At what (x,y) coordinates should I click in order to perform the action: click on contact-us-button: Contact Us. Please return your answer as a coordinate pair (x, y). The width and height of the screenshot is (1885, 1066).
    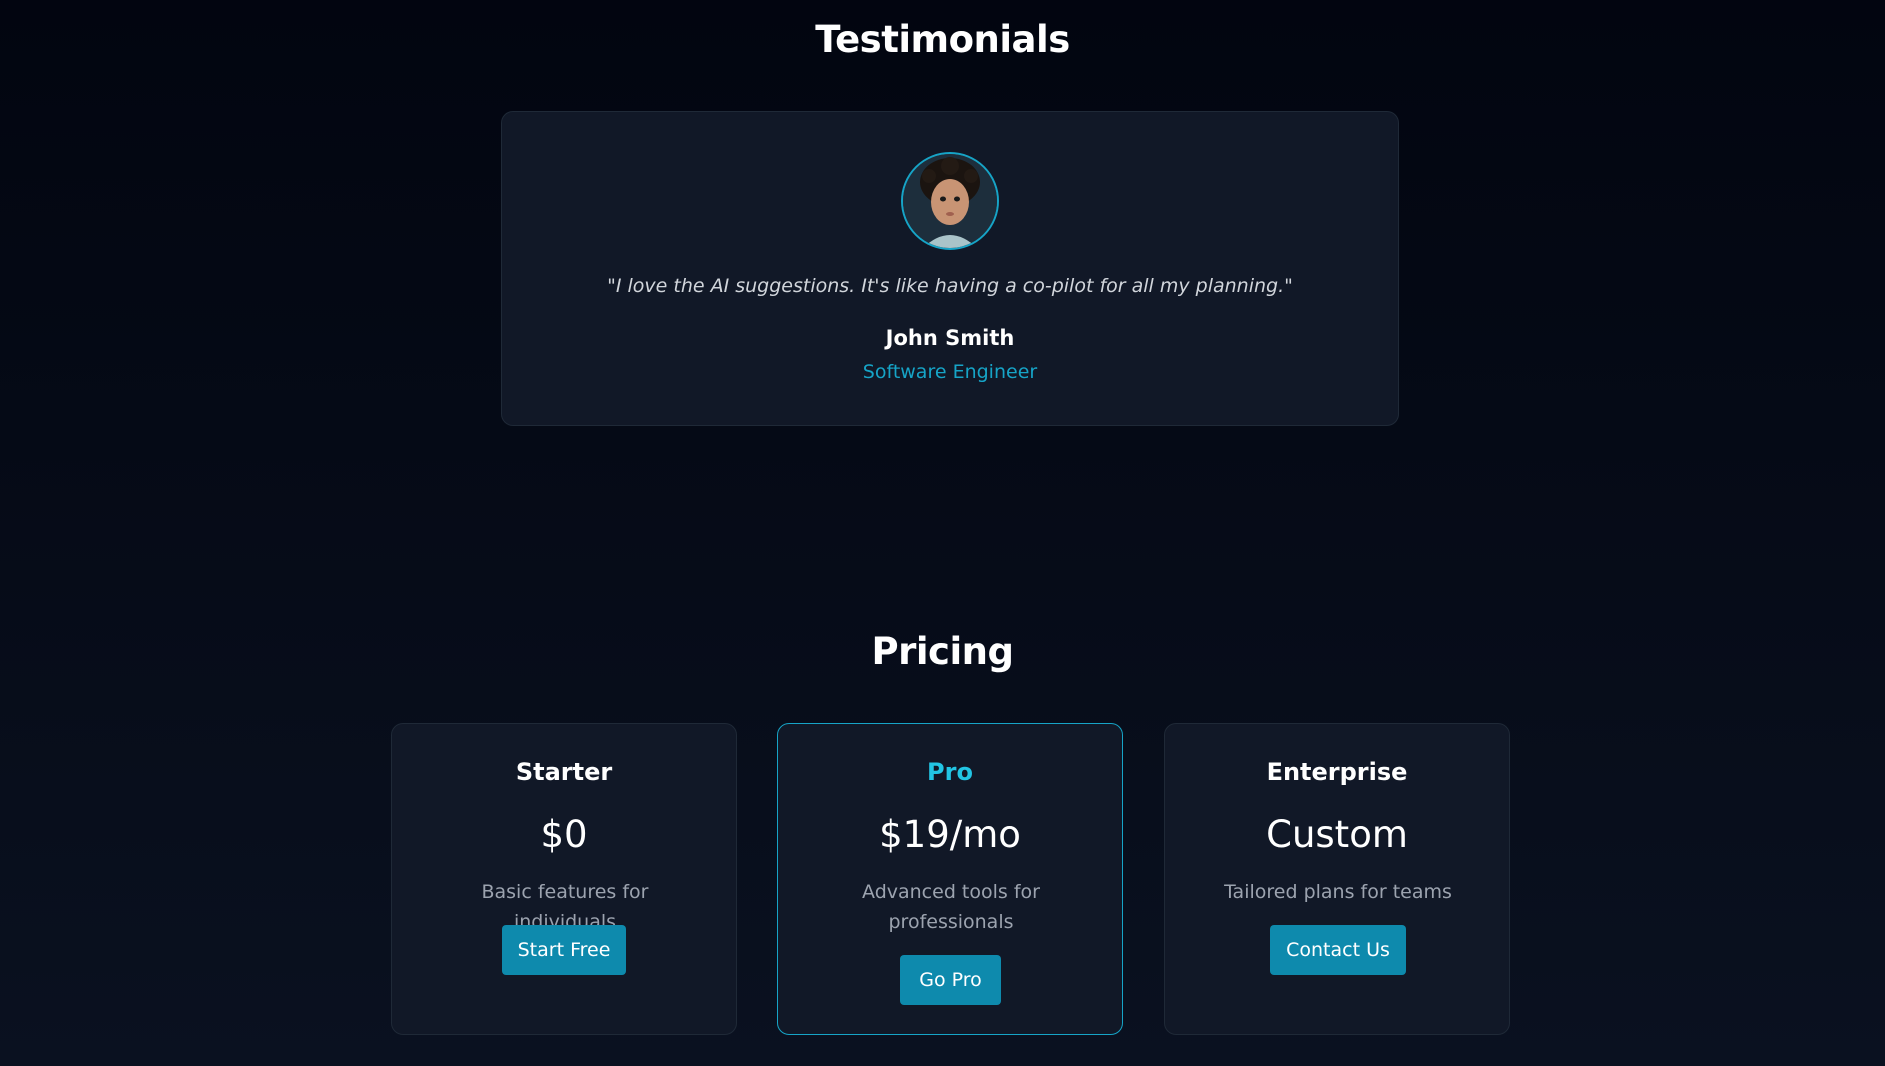
    Looking at the image, I should click on (1338, 950).